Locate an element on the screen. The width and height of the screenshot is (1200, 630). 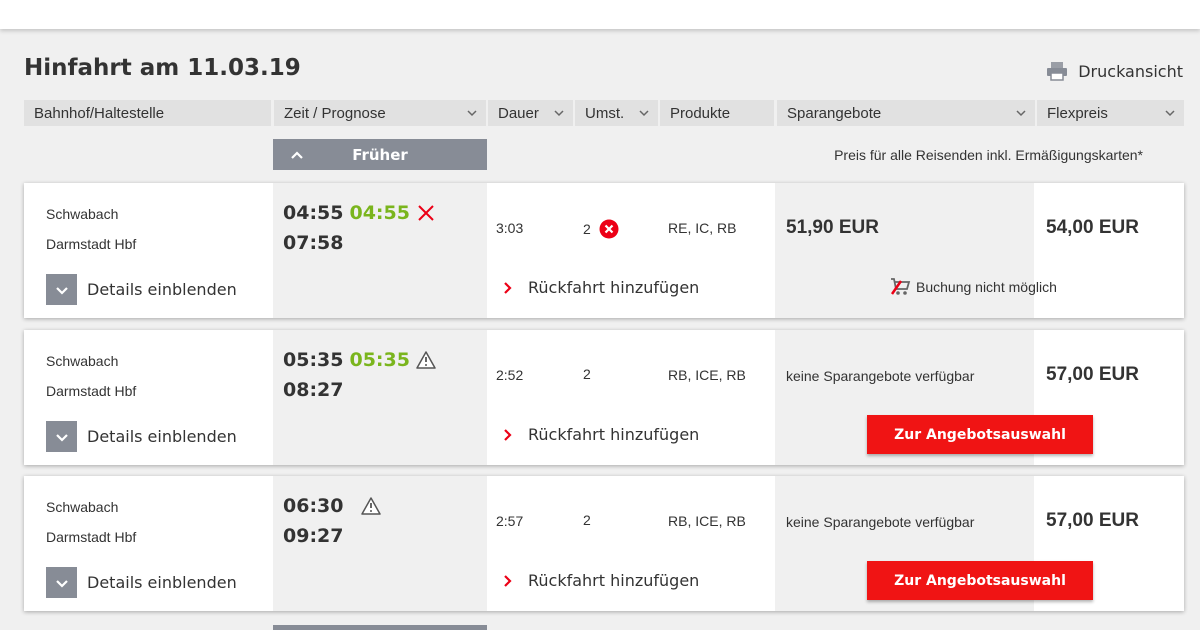
column-header-duration-label: Dauer is located at coordinates (518, 113).